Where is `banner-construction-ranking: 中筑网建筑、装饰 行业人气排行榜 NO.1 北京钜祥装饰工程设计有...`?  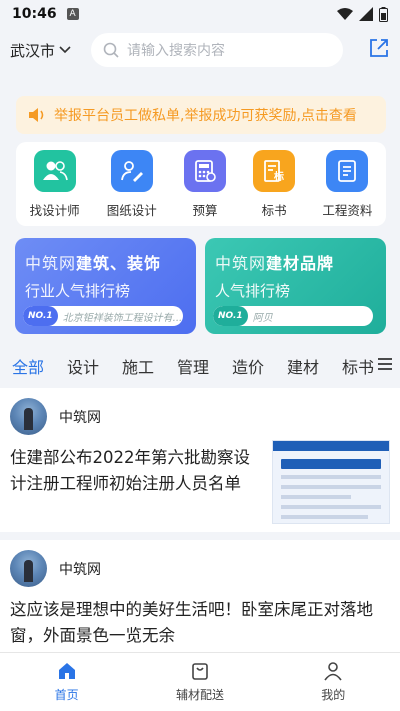 banner-construction-ranking: 中筑网建筑、装饰 行业人气排行榜 NO.1 北京钜祥装饰工程设计有... is located at coordinates (105, 286).